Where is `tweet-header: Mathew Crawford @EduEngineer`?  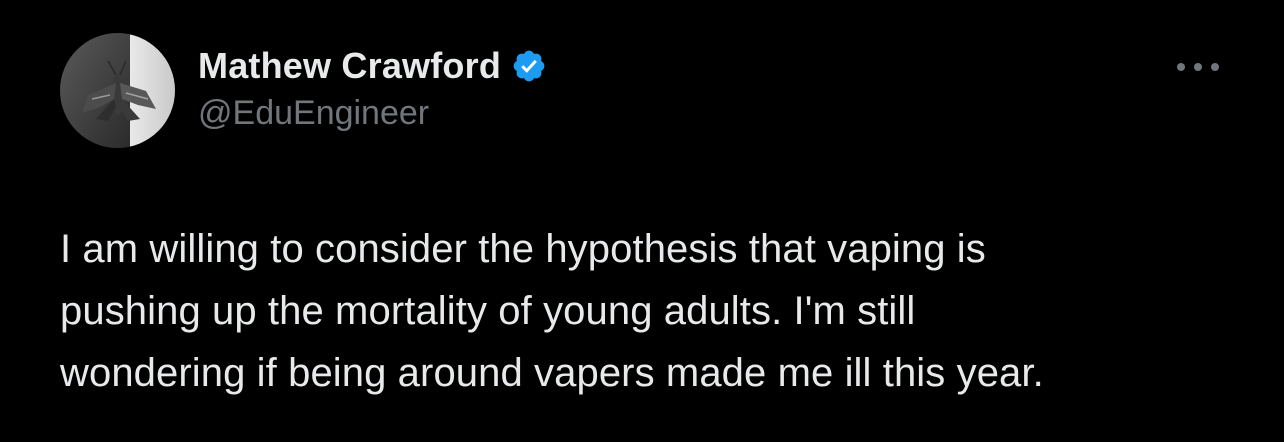
tweet-header: Mathew Crawford @EduEngineer is located at coordinates (372, 88).